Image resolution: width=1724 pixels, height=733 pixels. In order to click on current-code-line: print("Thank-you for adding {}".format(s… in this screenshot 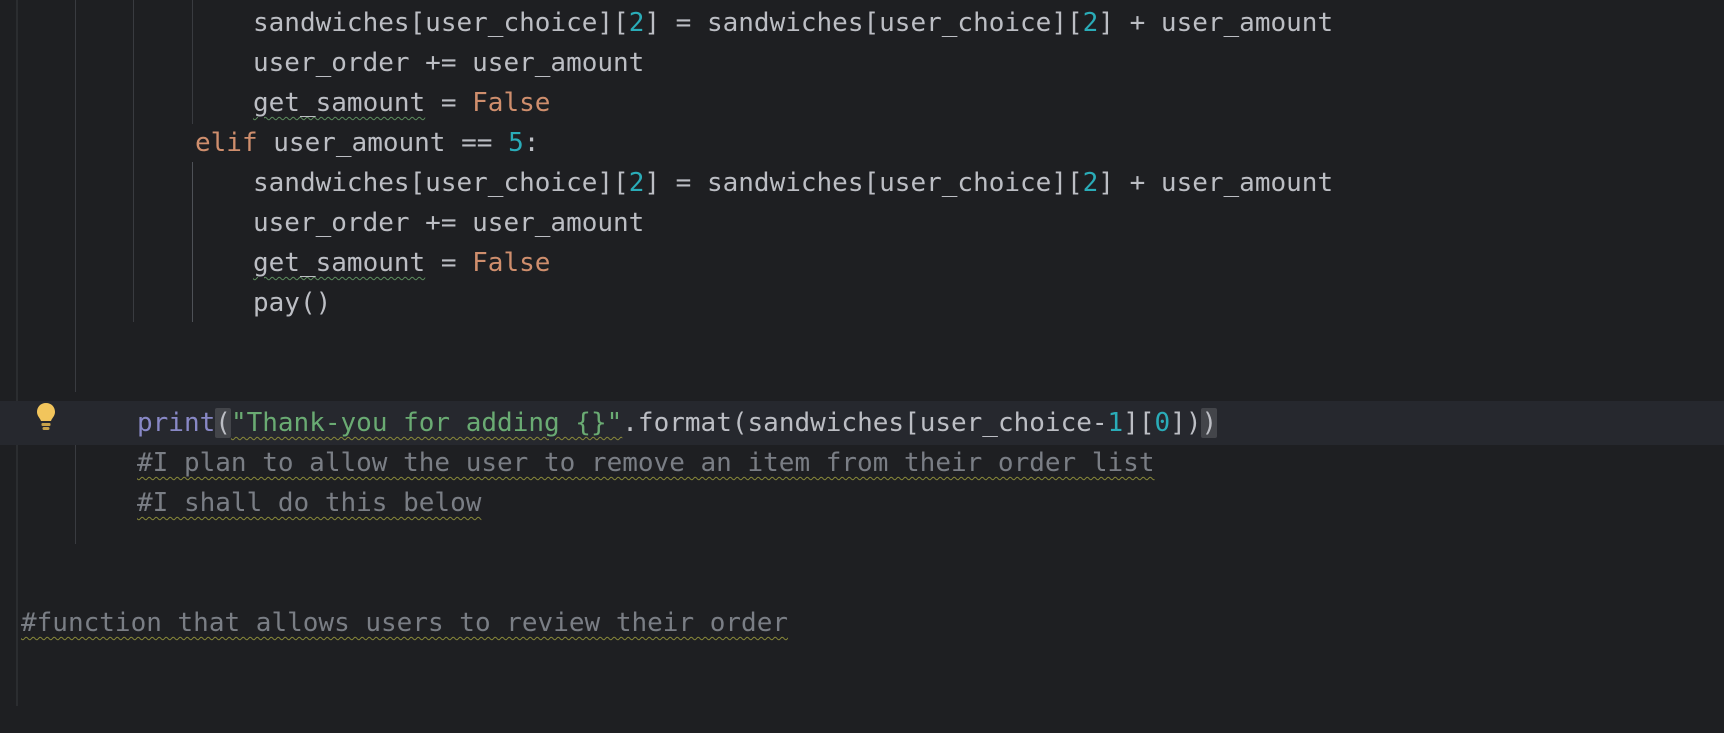, I will do `click(862, 423)`.